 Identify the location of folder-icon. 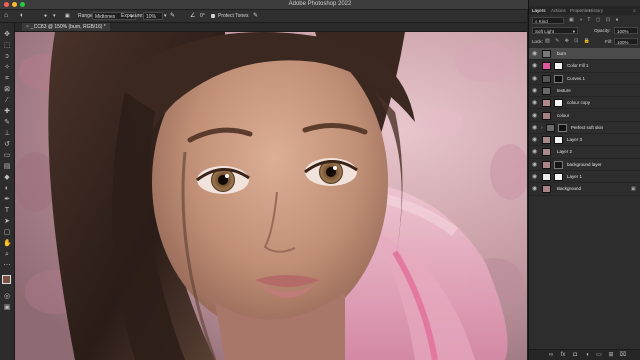
(550, 127).